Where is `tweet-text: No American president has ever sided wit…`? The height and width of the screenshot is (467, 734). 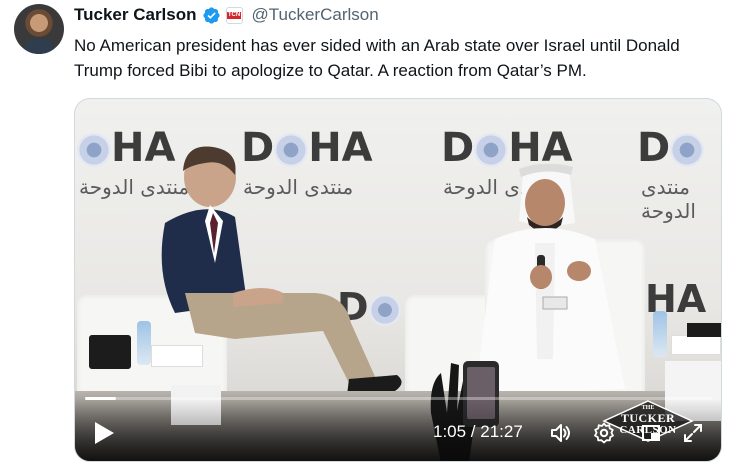
tweet-text: No American president has ever sided wit… is located at coordinates (377, 58).